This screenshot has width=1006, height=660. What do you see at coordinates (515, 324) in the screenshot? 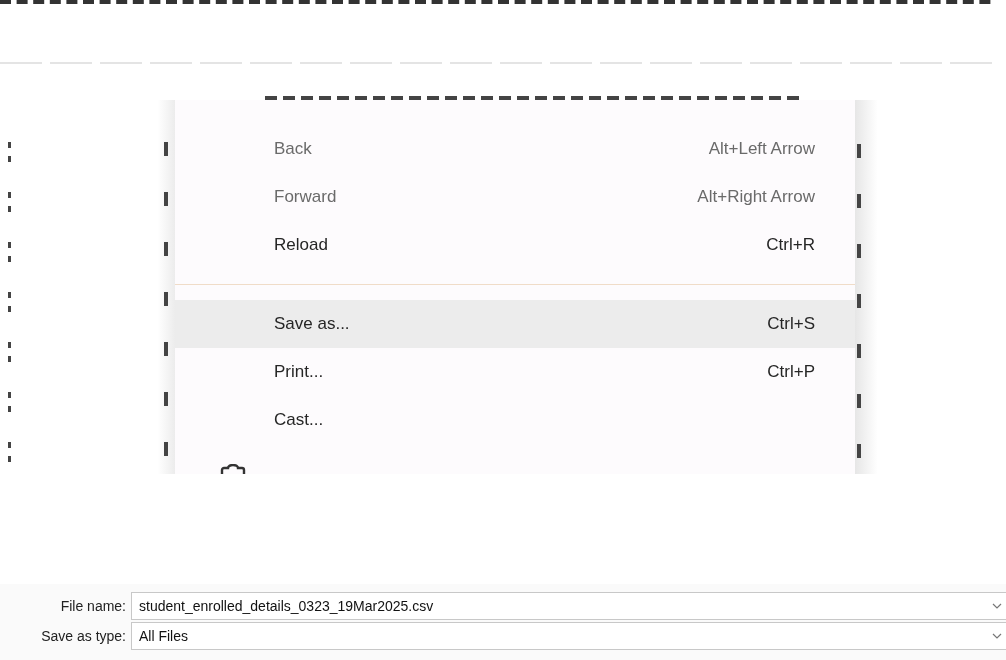
I see `menu-item: Save as... Ctrl+S` at bounding box center [515, 324].